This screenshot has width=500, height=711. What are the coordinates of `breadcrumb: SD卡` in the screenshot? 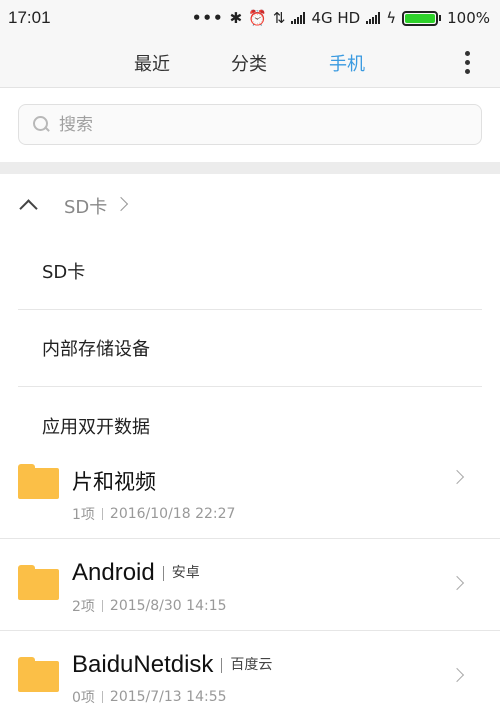 It's located at (250, 205).